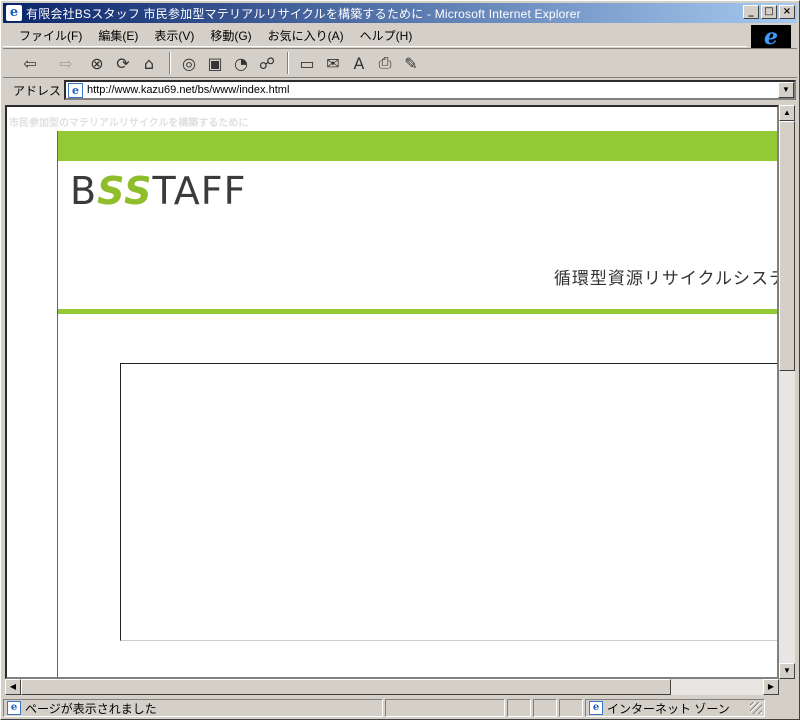 The image size is (800, 720). I want to click on page-done-icon: e, so click(14, 708).